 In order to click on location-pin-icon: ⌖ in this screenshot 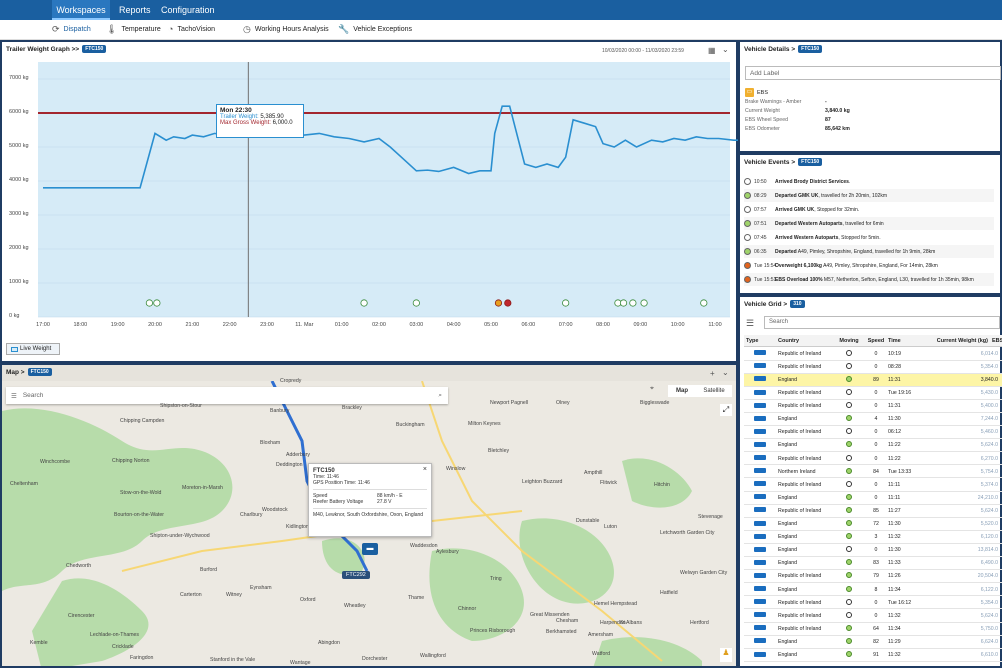, I will do `click(652, 389)`.